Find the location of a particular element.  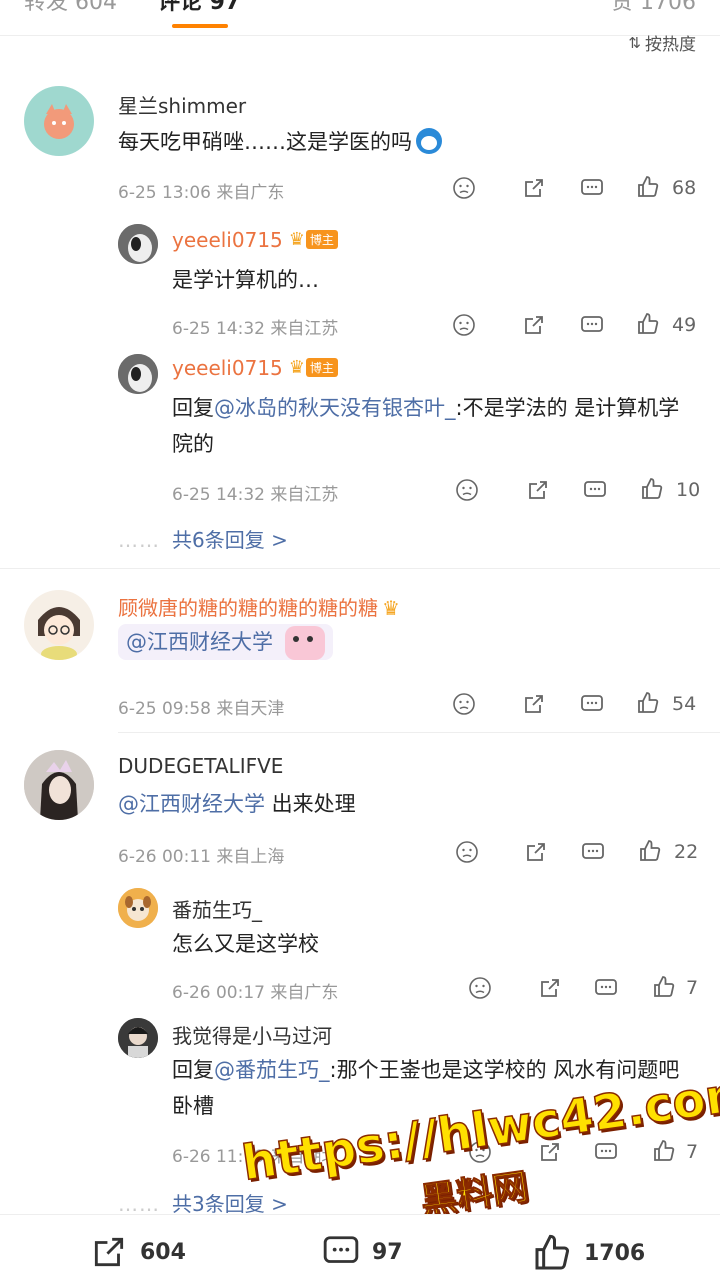

tab-likes: 赞 1706 is located at coordinates (653, 8).